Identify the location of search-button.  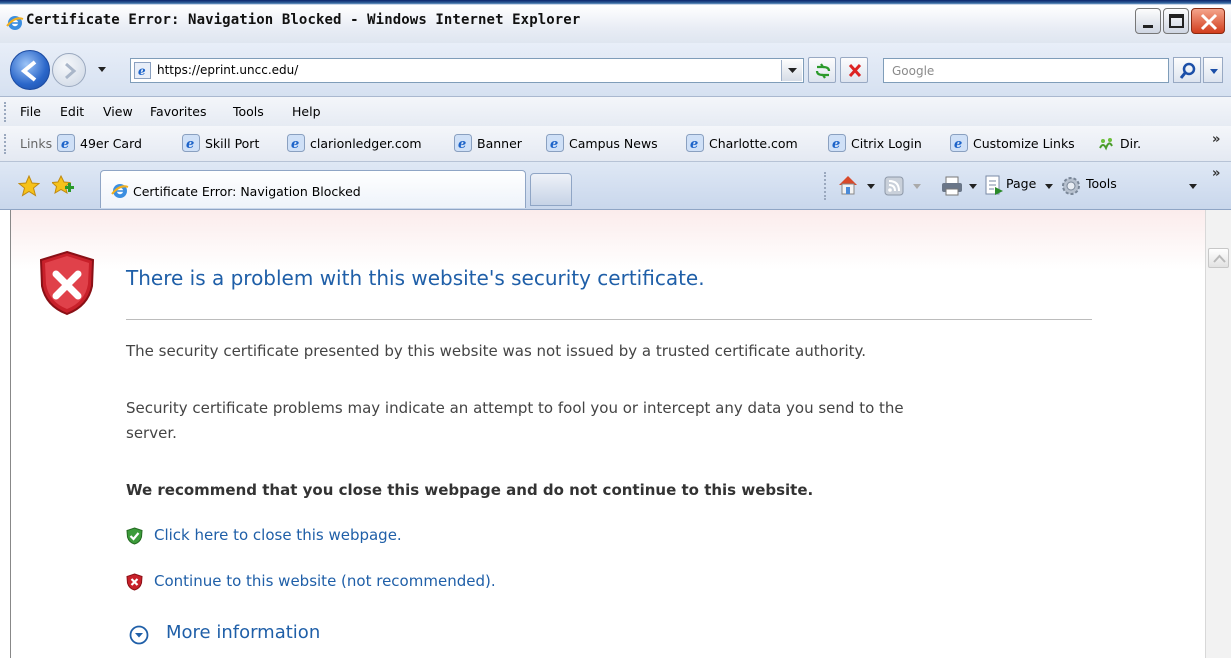
(1187, 70).